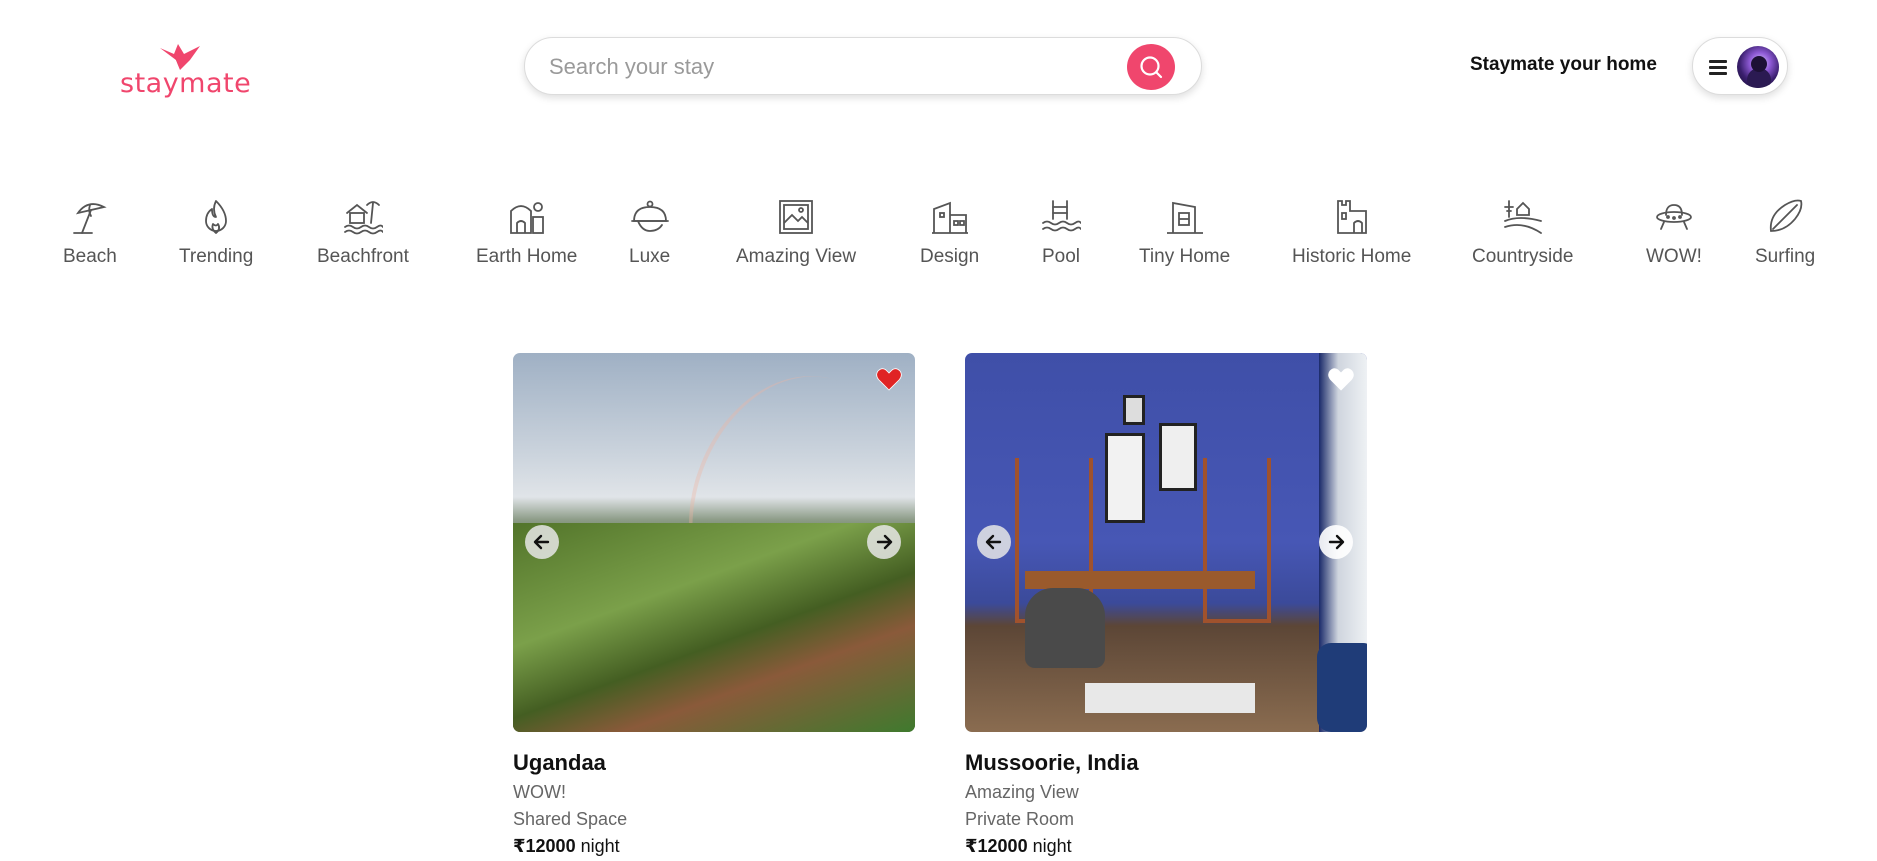 The height and width of the screenshot is (861, 1877). What do you see at coordinates (1674, 217) in the screenshot?
I see `ufo-icon` at bounding box center [1674, 217].